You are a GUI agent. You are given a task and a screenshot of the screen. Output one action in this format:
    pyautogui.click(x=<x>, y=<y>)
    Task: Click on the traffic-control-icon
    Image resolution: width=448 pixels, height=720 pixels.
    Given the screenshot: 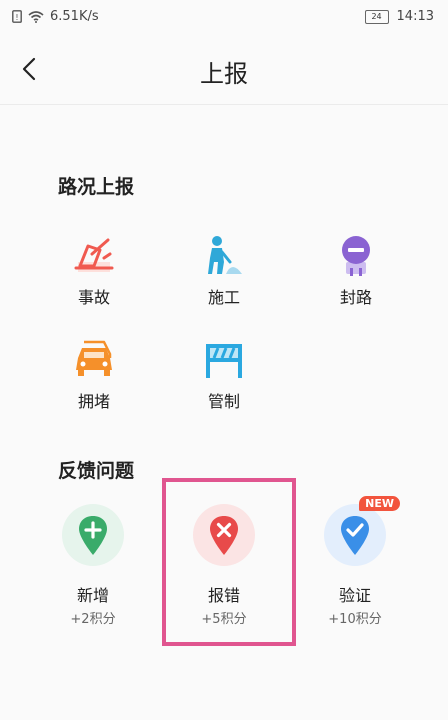 What is the action you would take?
    pyautogui.click(x=224, y=361)
    